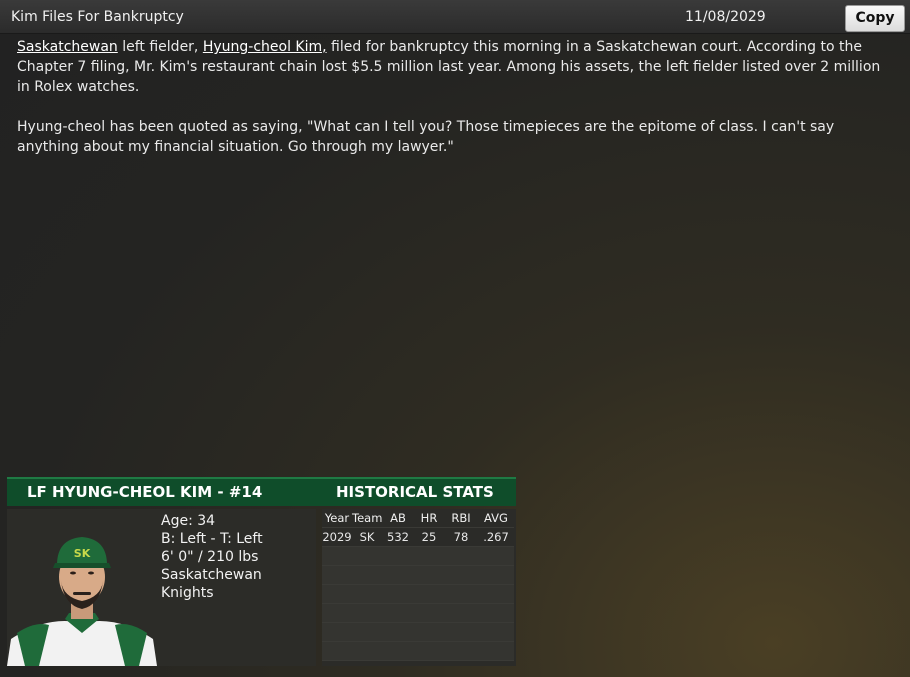 Image resolution: width=910 pixels, height=677 pixels. What do you see at coordinates (144, 492) in the screenshot?
I see `player-name-header: LF HYUNG-CHEOL KIM - #14` at bounding box center [144, 492].